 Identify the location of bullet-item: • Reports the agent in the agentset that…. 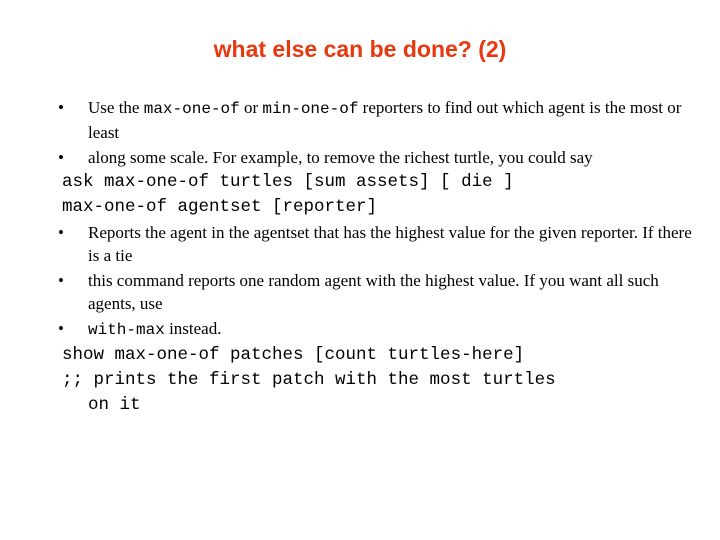
(375, 244).